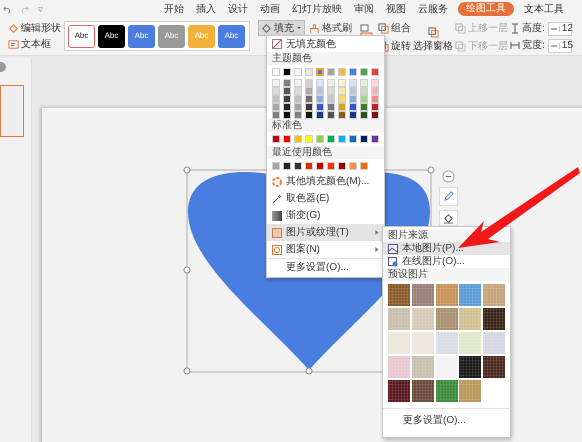 The width and height of the screenshot is (582, 442). What do you see at coordinates (448, 176) in the screenshot?
I see `zoom-out-icon` at bounding box center [448, 176].